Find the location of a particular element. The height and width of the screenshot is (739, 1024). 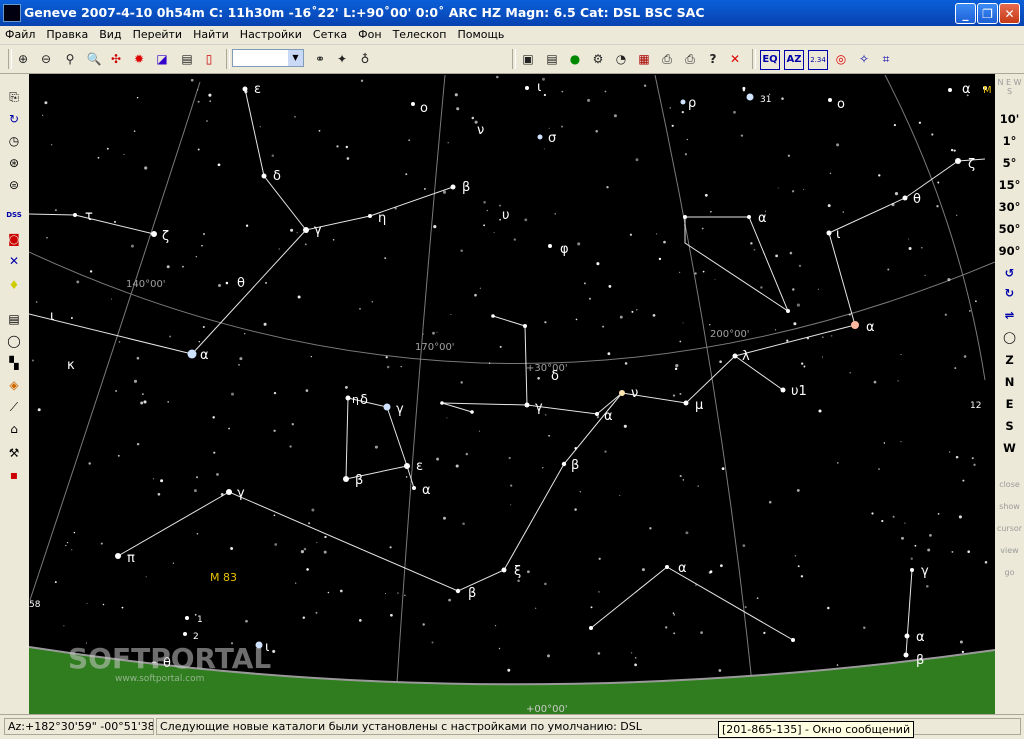

zenith-button: Z is located at coordinates (1009, 360).